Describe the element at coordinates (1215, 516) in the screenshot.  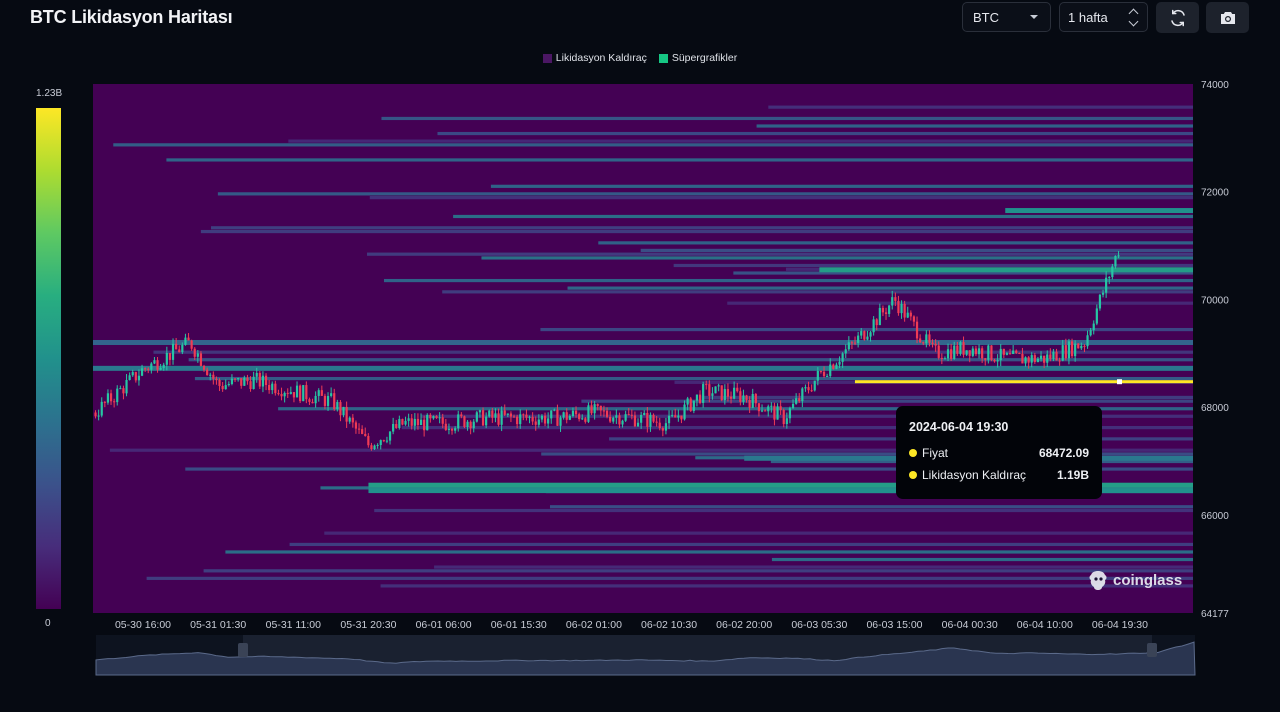
I see `y-axis-tick-label: 66000` at that location.